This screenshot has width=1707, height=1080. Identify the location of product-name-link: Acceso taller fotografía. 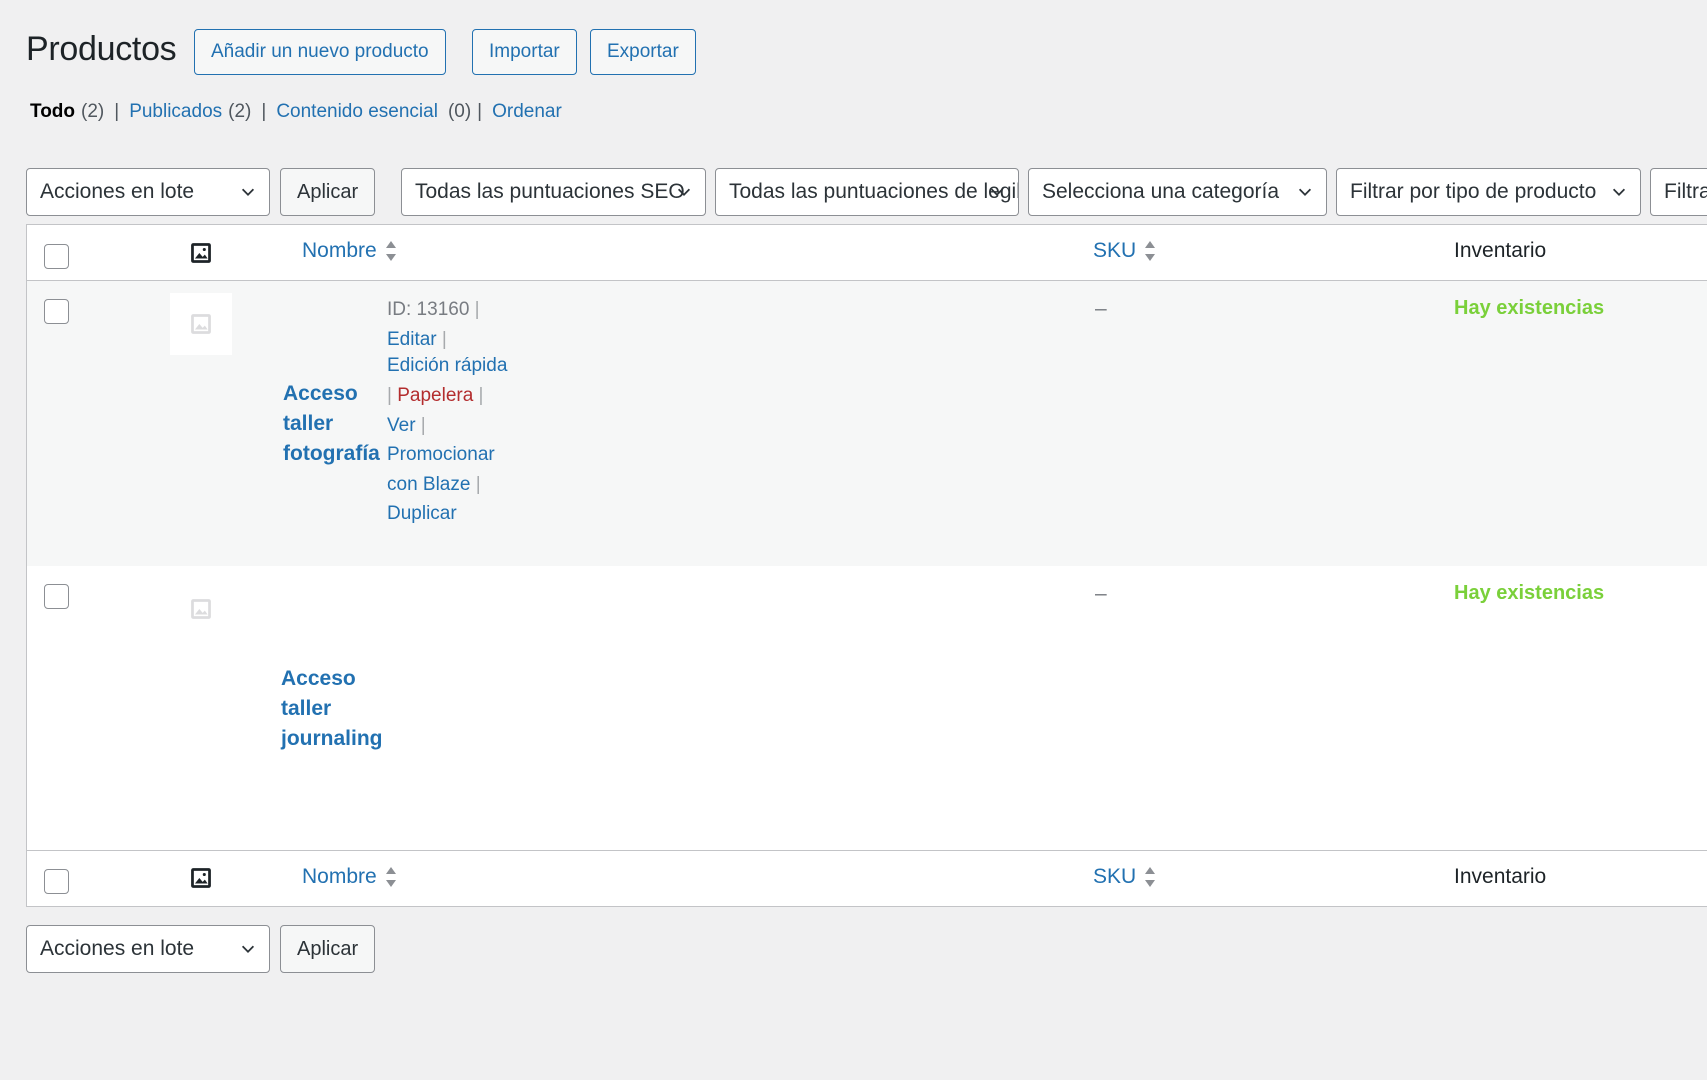
(338, 424).